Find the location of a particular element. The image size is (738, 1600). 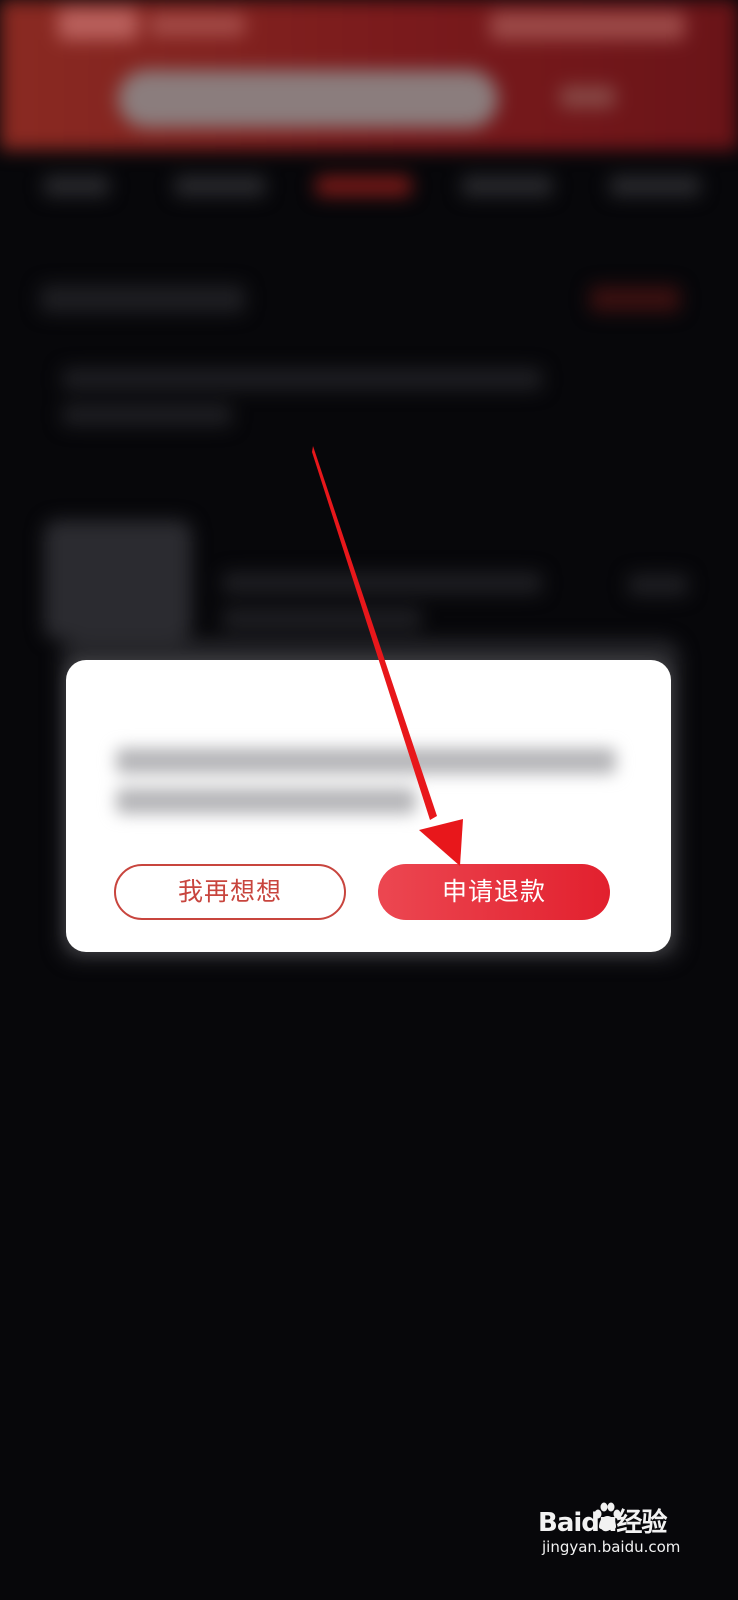

app-header is located at coordinates (369, 75).